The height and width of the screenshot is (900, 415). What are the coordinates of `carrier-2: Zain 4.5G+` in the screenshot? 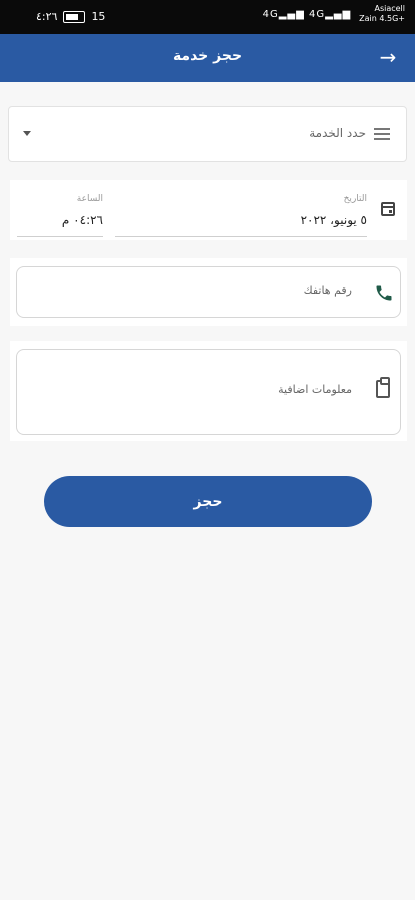 It's located at (382, 18).